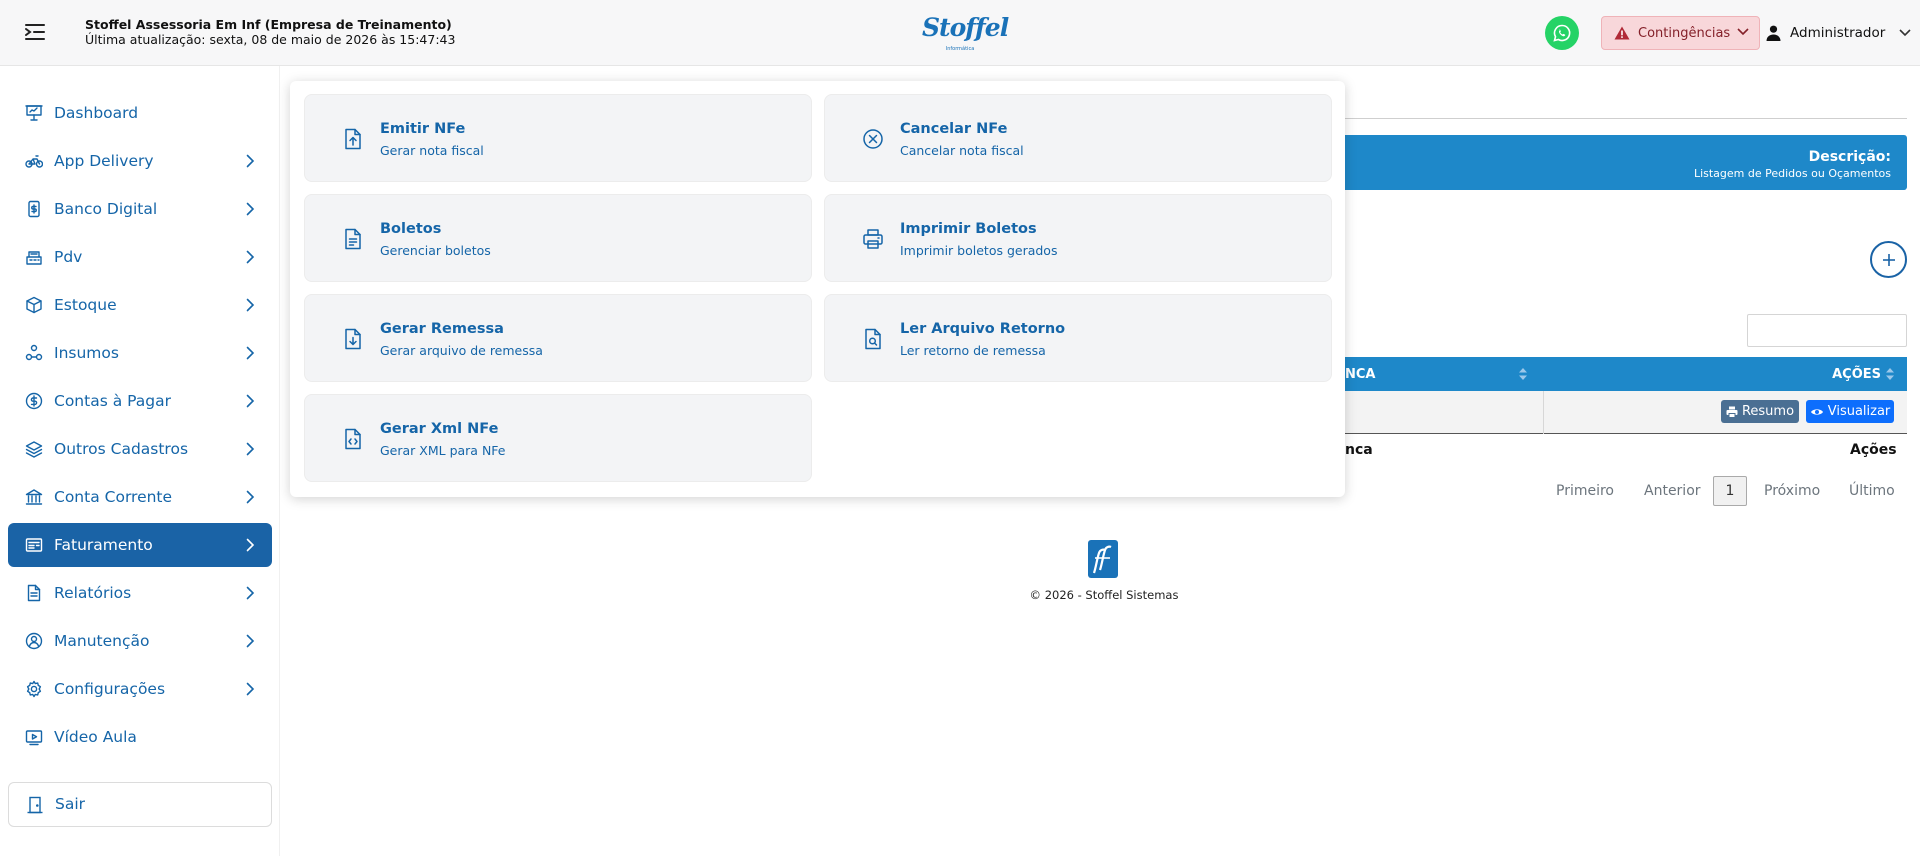 Image resolution: width=1920 pixels, height=856 pixels. Describe the element at coordinates (558, 338) in the screenshot. I see `menu-card-gerar-remessa: Gerar Remessa Gerar arquivo de remessa` at that location.